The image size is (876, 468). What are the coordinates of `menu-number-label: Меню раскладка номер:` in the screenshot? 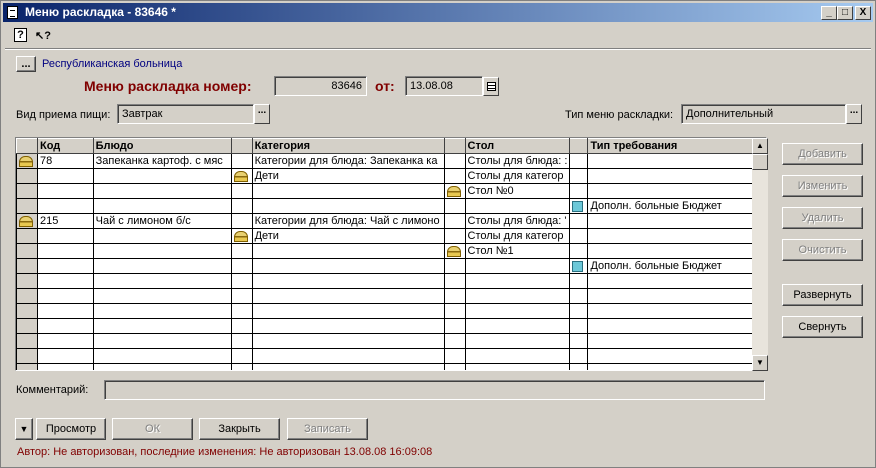 It's located at (168, 86).